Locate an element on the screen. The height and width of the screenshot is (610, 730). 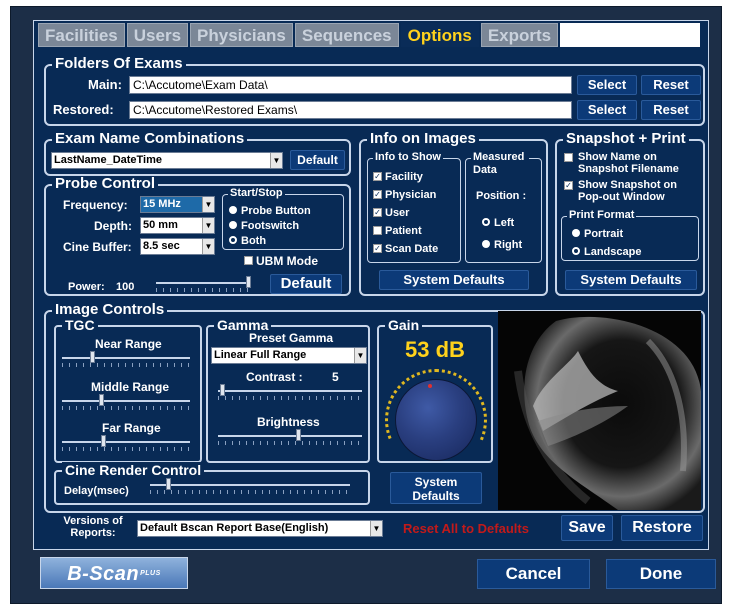
info-patient-checkbox: Patient is located at coordinates (397, 231).